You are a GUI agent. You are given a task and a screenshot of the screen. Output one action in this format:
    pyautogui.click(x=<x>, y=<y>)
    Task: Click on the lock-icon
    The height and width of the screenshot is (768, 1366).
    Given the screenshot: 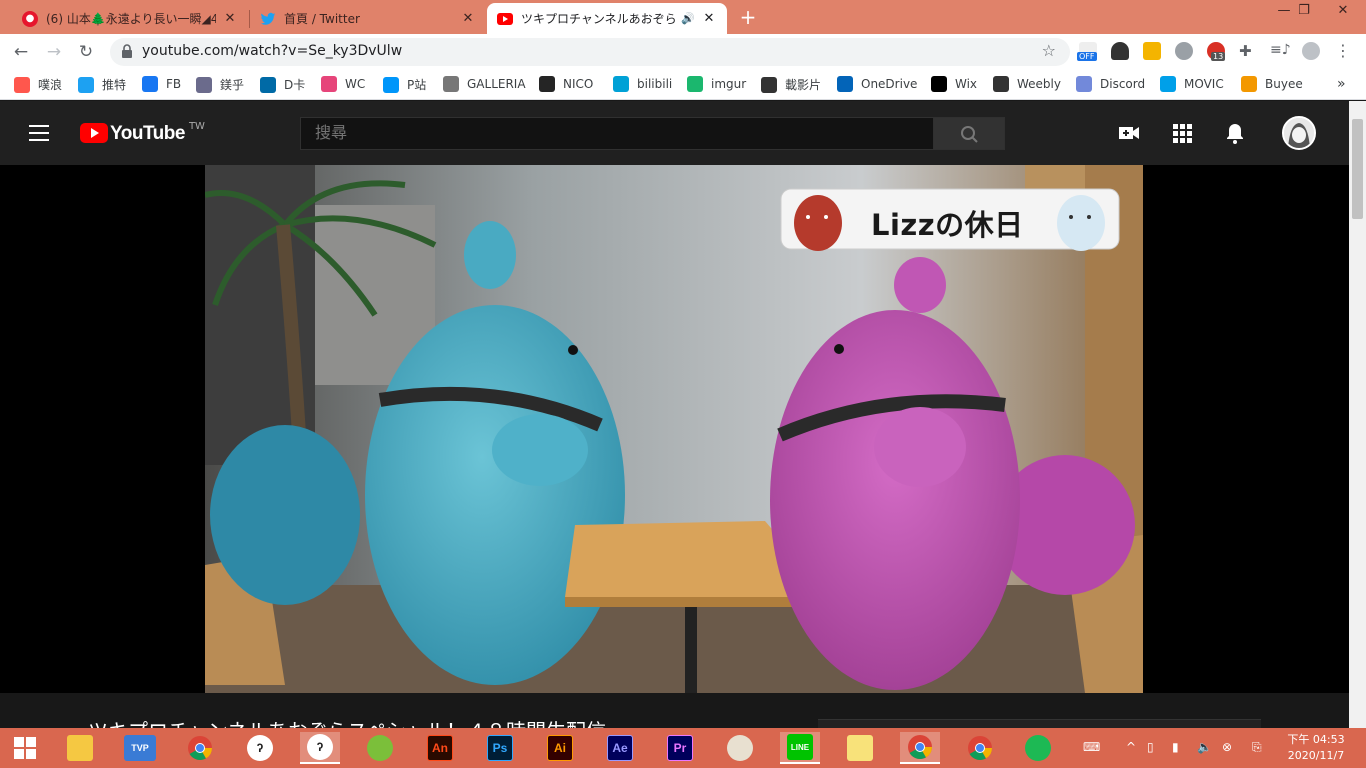 What is the action you would take?
    pyautogui.click(x=127, y=51)
    